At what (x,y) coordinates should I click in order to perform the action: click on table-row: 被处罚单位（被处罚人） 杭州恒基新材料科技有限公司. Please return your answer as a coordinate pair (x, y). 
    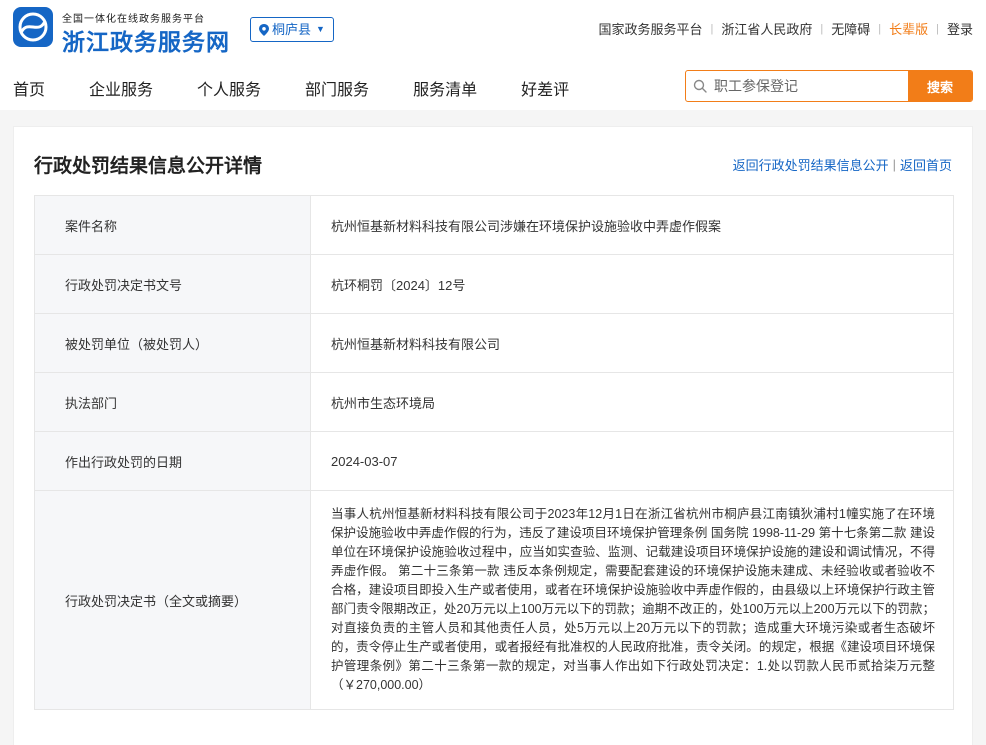
    Looking at the image, I should click on (494, 343).